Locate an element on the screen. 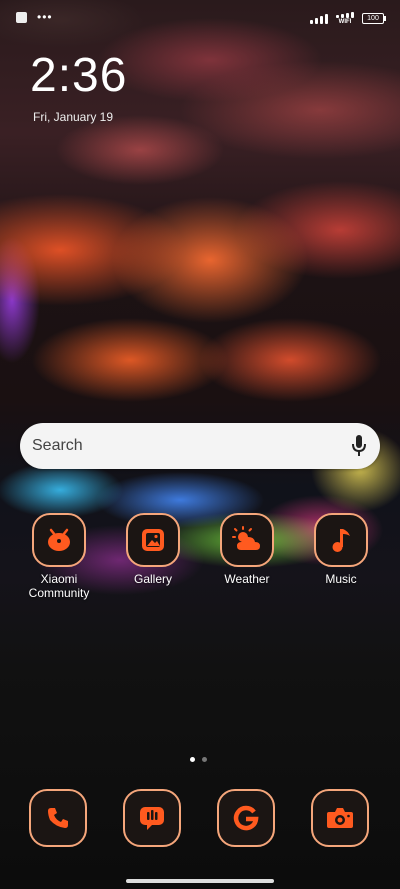 The image size is (400, 889). more-notifications-icon: ••• is located at coordinates (45, 17).